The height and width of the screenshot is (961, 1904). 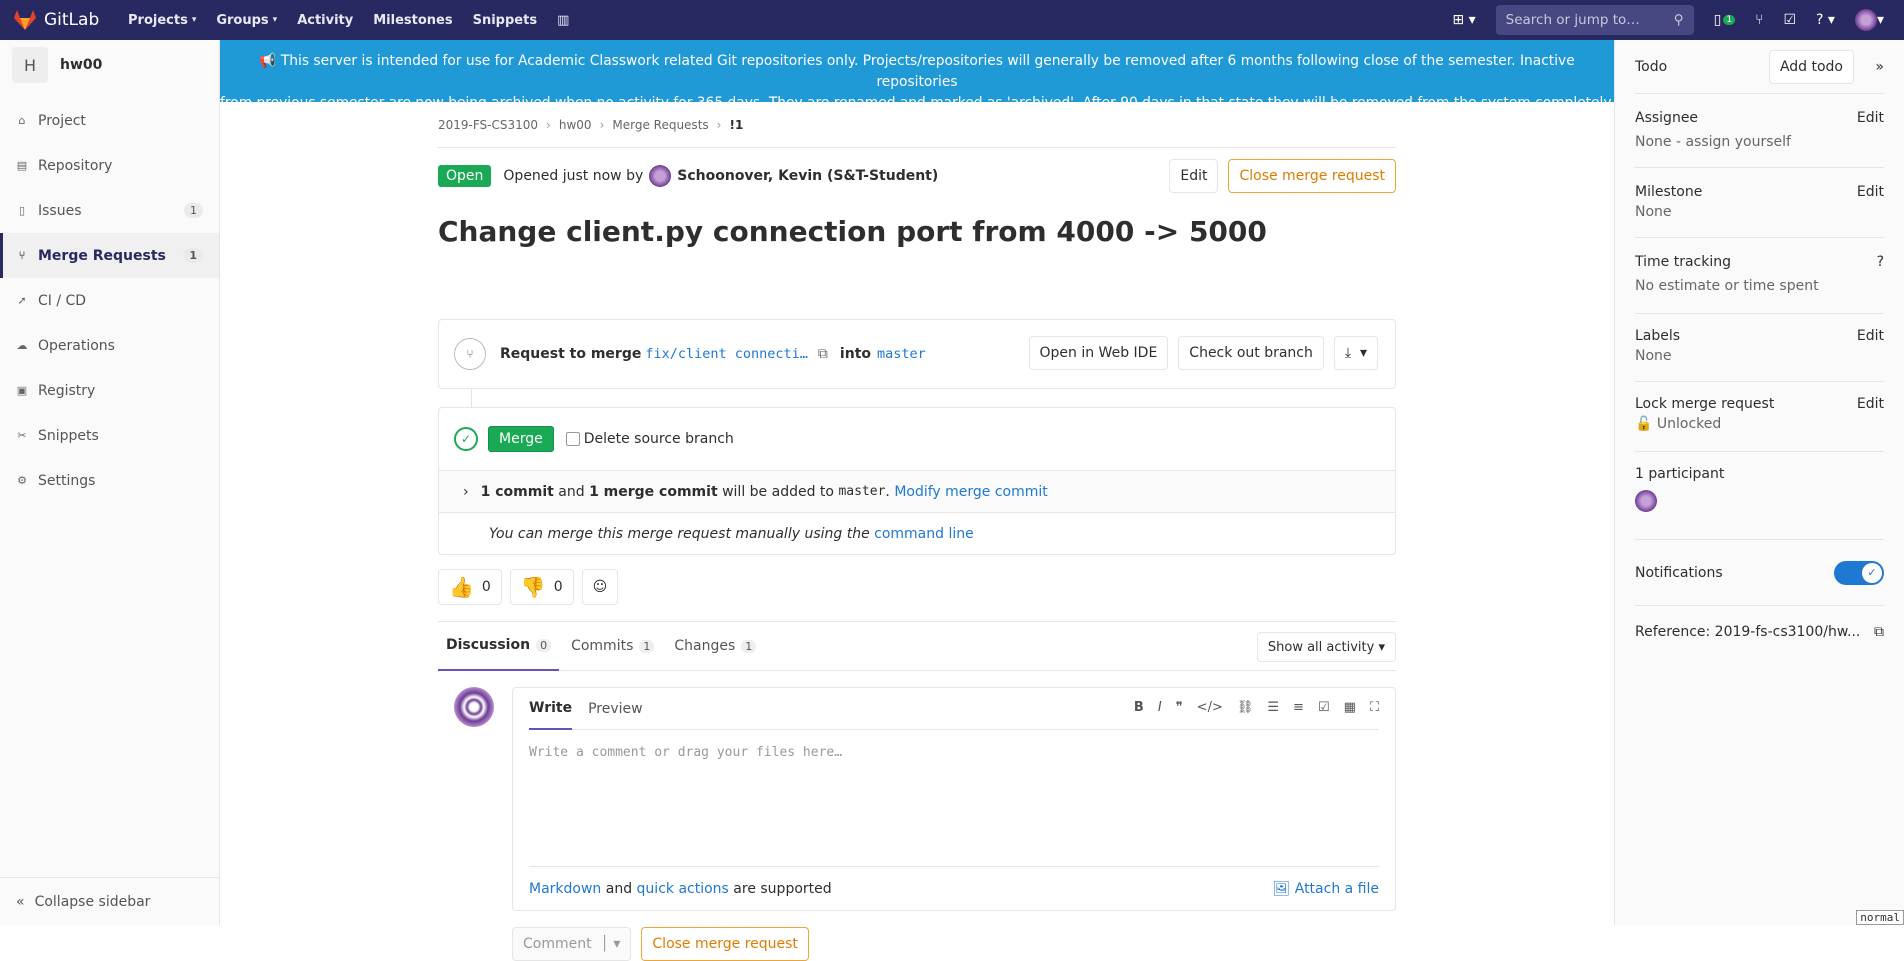 What do you see at coordinates (466, 439) in the screenshot?
I see `check-circle-icon: ✓` at bounding box center [466, 439].